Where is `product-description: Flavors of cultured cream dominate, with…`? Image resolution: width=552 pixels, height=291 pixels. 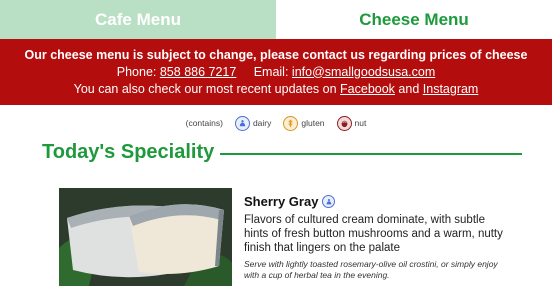
product-description: Flavors of cultured cream dominate, with… is located at coordinates (373, 234).